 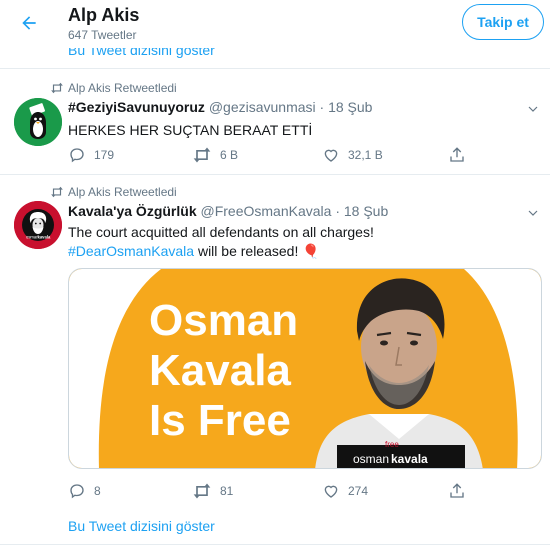 I want to click on osman-kavala-avatar: osman kavala, so click(x=38, y=225).